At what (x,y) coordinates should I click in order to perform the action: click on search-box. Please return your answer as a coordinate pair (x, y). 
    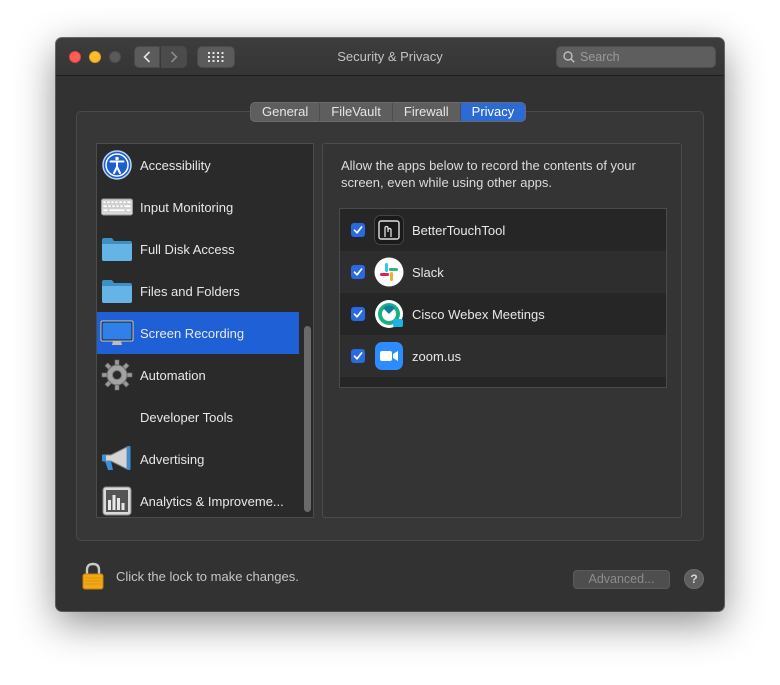
    Looking at the image, I should click on (636, 57).